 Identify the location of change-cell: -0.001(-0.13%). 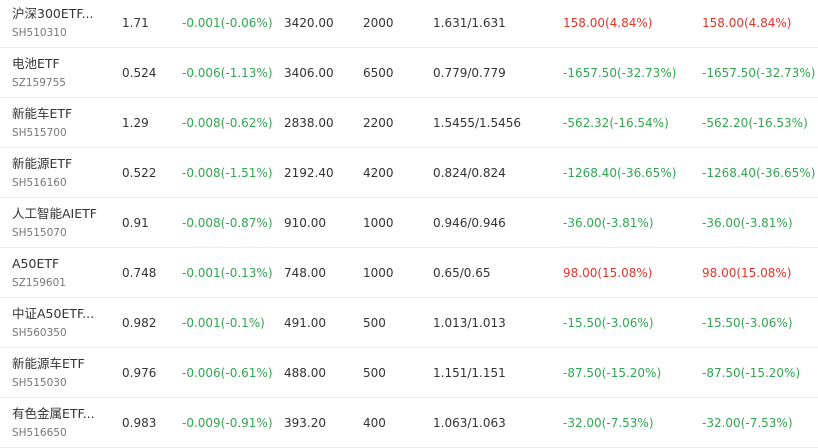
(227, 272).